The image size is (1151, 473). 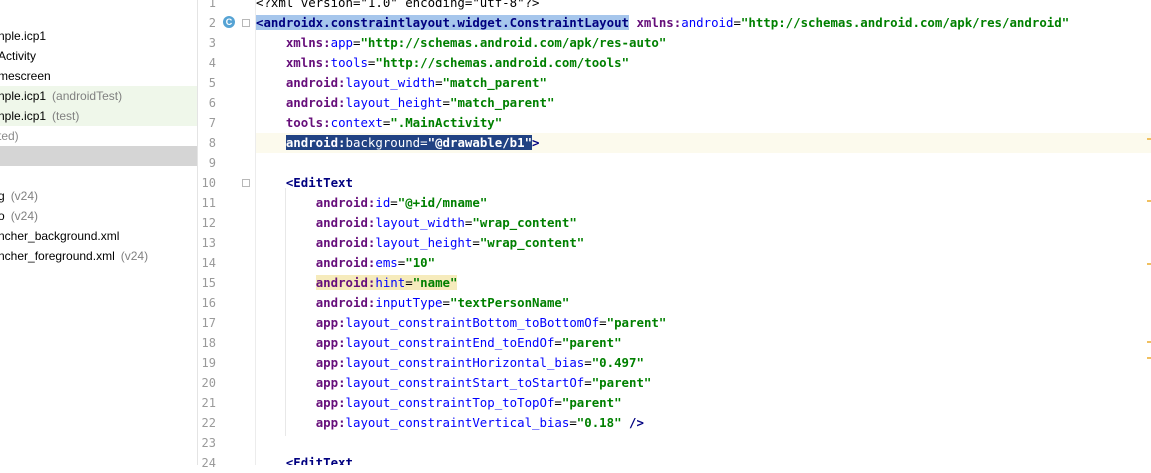 What do you see at coordinates (617, 362) in the screenshot?
I see `code-token: "0.497"` at bounding box center [617, 362].